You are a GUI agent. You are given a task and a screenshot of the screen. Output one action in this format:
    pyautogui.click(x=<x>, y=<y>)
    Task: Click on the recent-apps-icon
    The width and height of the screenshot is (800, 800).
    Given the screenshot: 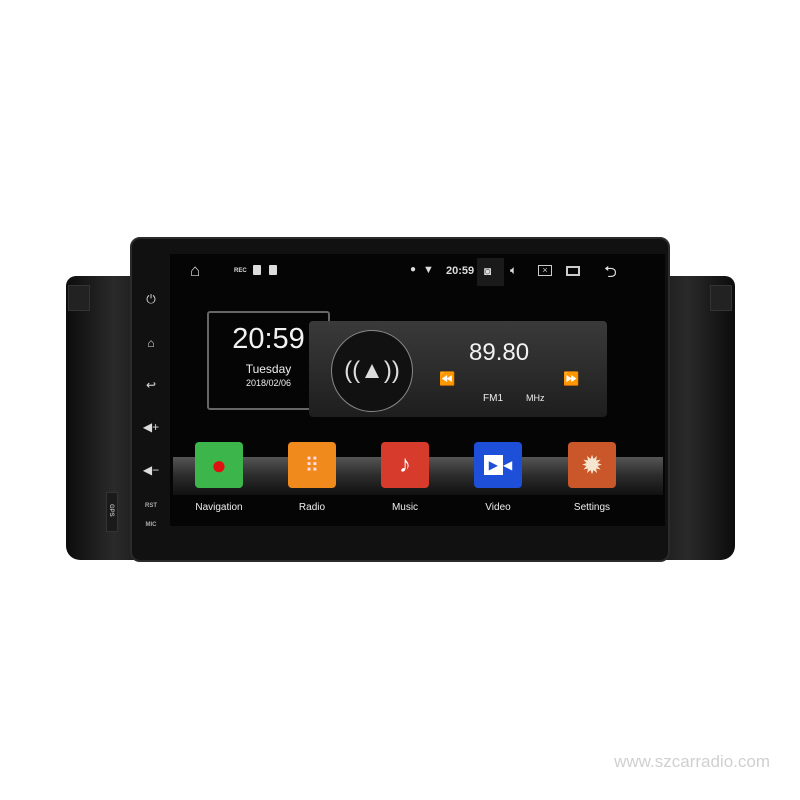 What is the action you would take?
    pyautogui.click(x=573, y=271)
    